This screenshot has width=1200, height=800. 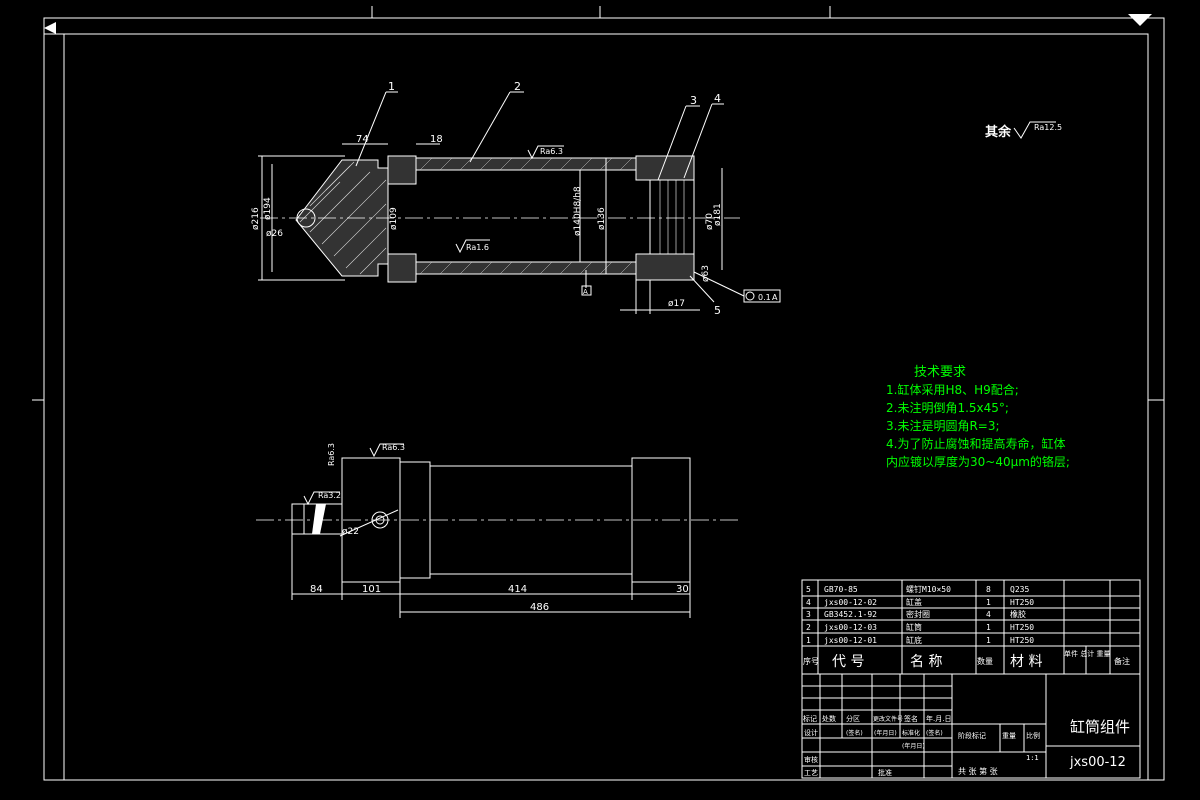 I want to click on bom-header-code: 代 号, so click(x=848, y=662).